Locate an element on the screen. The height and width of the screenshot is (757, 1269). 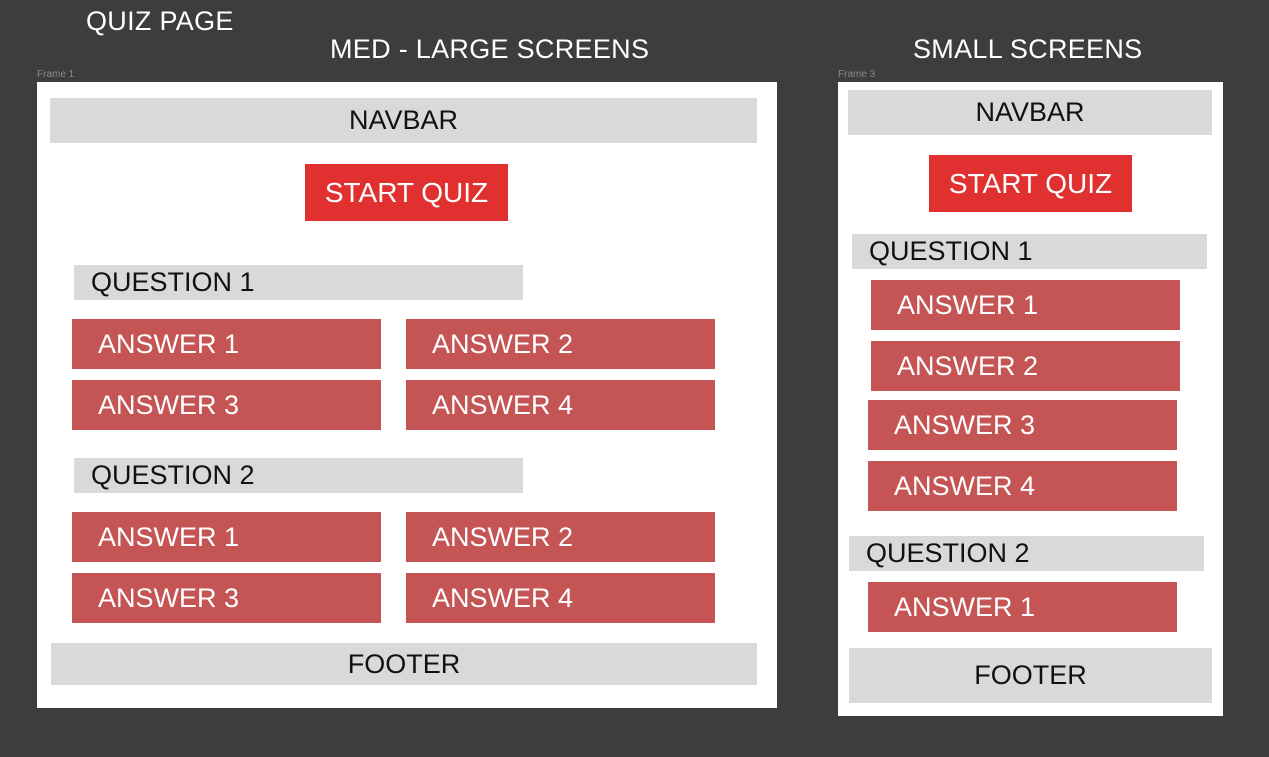
large-navbar: NAVBAR is located at coordinates (403, 120).